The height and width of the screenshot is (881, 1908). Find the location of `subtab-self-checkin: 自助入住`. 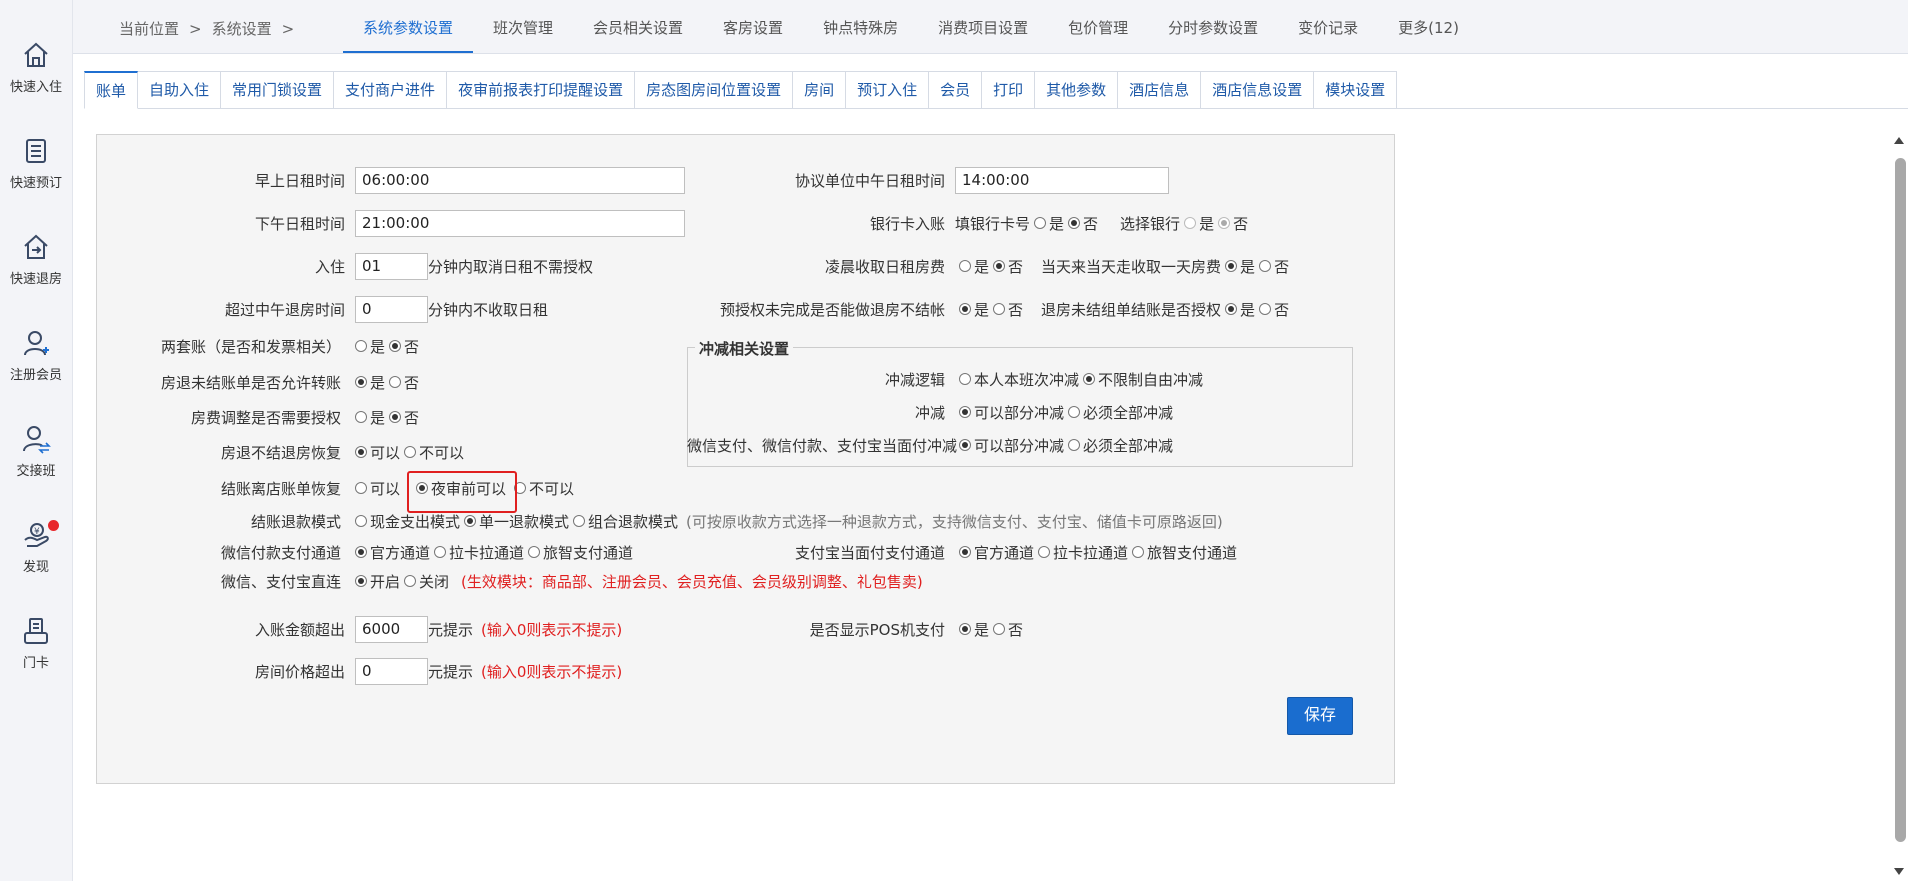

subtab-self-checkin: 自助入住 is located at coordinates (180, 90).